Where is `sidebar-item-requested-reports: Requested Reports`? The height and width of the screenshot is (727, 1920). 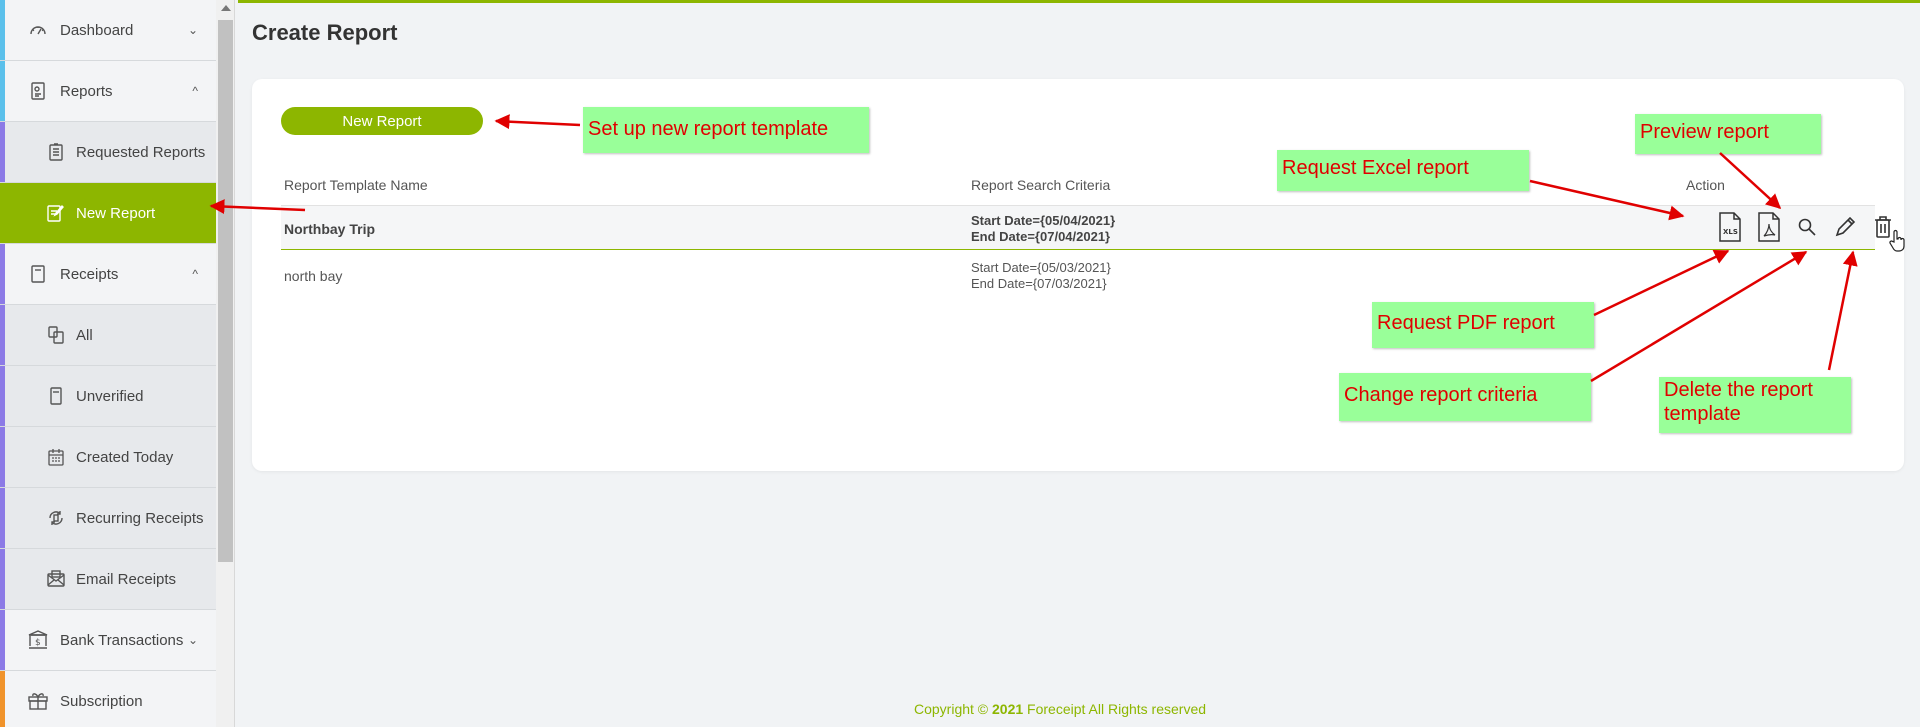
sidebar-item-requested-reports: Requested Reports is located at coordinates (108, 152).